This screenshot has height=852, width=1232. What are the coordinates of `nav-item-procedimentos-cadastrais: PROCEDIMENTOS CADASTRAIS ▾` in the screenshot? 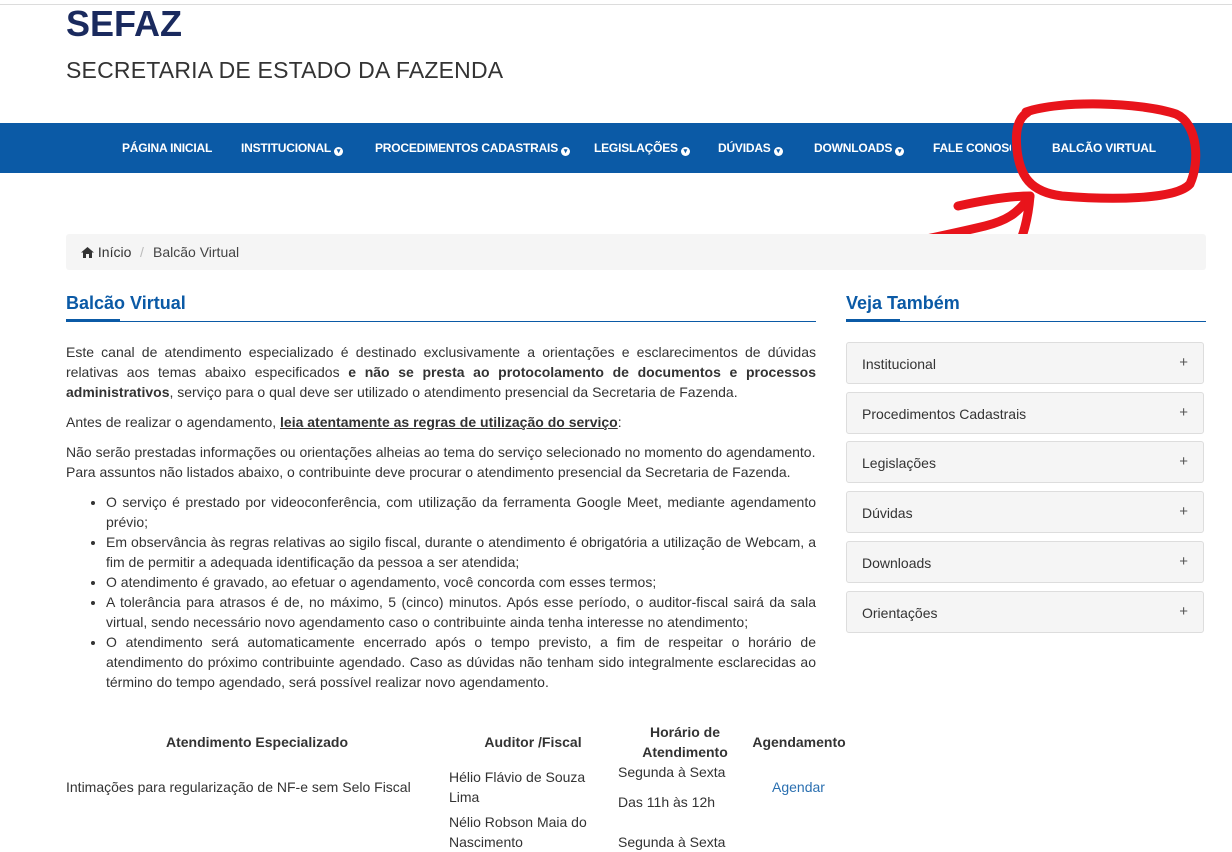 It's located at (472, 148).